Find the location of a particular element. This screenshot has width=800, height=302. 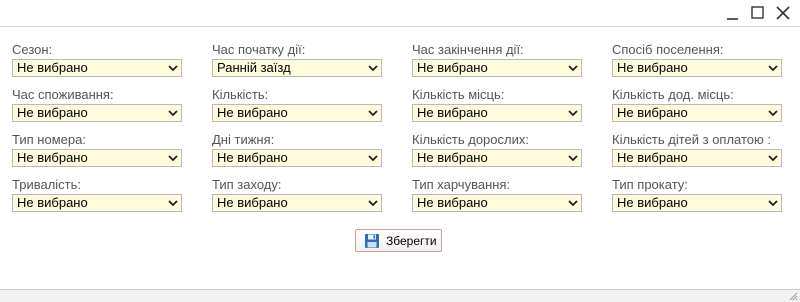

resize-grip-icon is located at coordinates (793, 296).